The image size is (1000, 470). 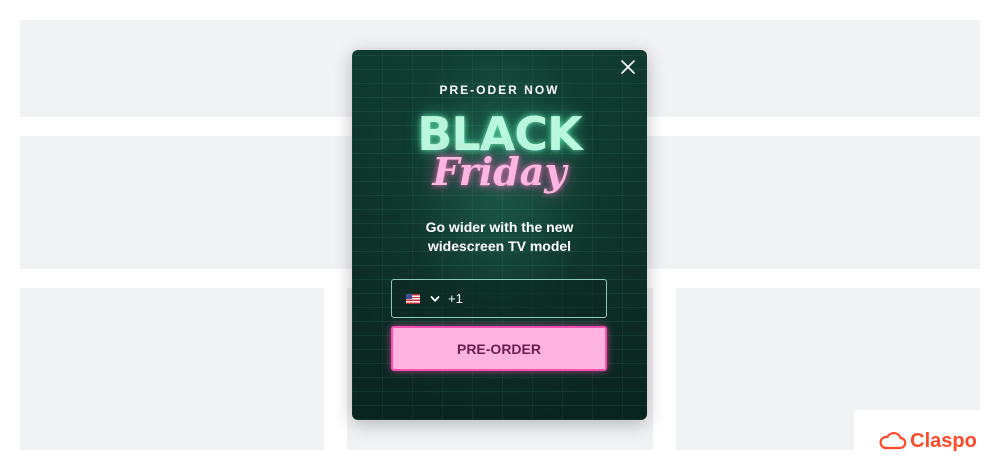 I want to click on subtitle-line2: widescreen, so click(x=468, y=246).